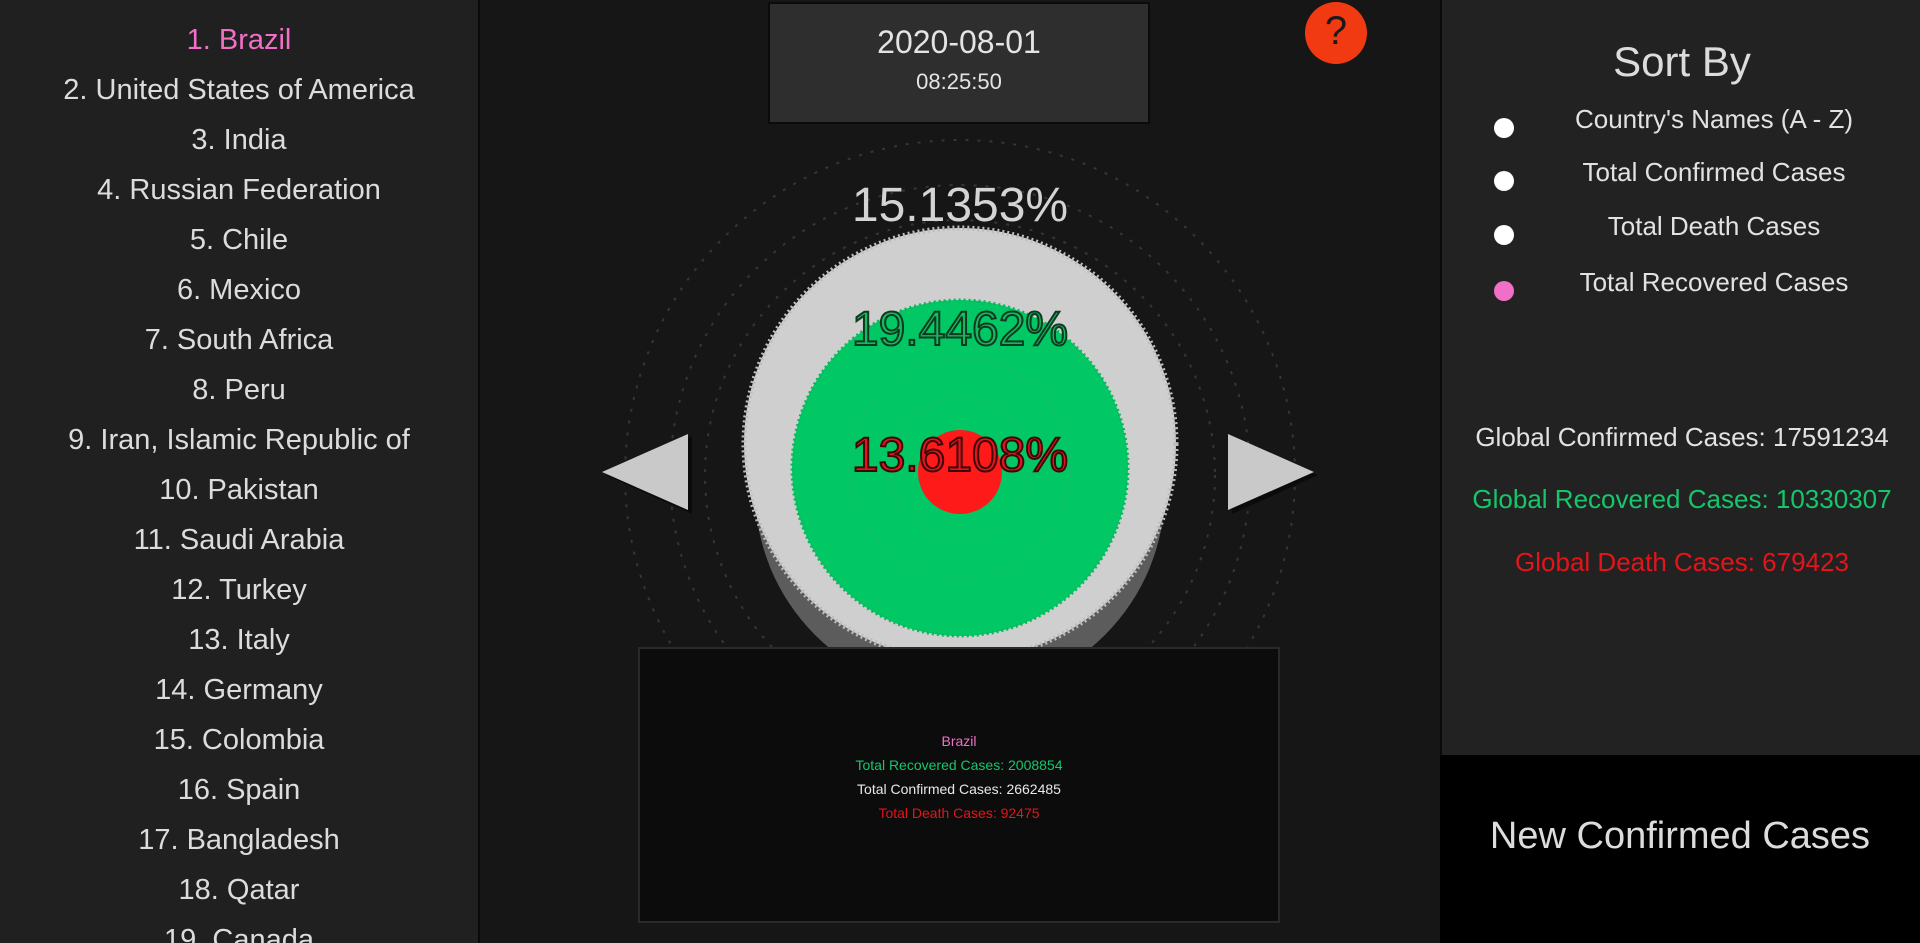 The width and height of the screenshot is (1920, 943). I want to click on country-list-item: 6. Mexico, so click(239, 293).